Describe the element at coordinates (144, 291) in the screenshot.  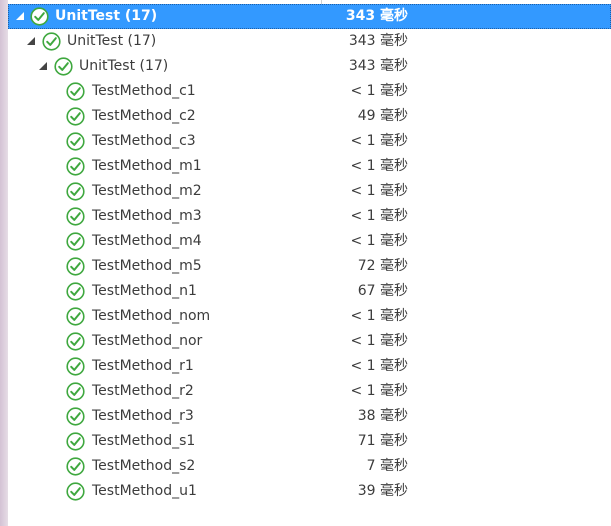
I see `test-name: TestMethod_n1` at that location.